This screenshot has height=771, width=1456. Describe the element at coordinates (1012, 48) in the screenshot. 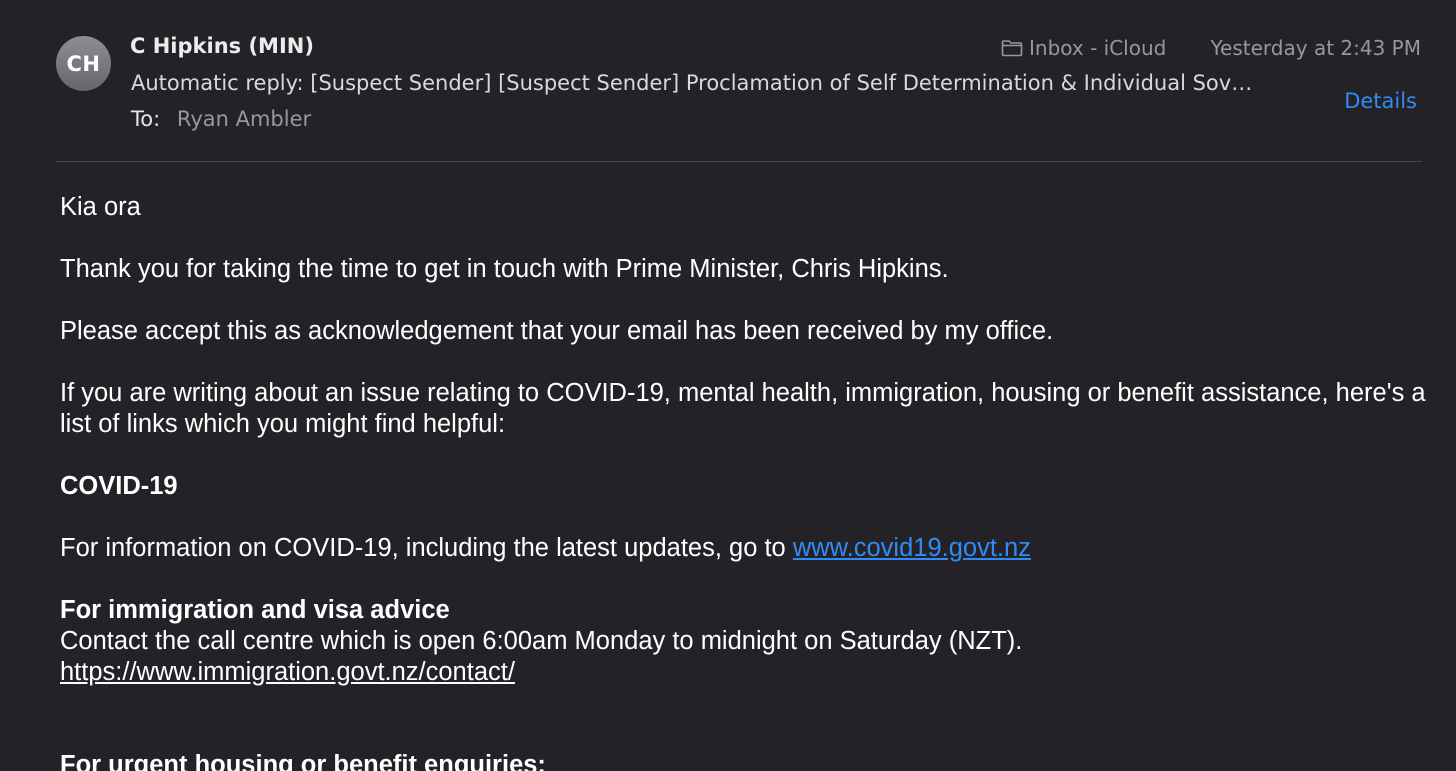

I see `folder-icon` at that location.